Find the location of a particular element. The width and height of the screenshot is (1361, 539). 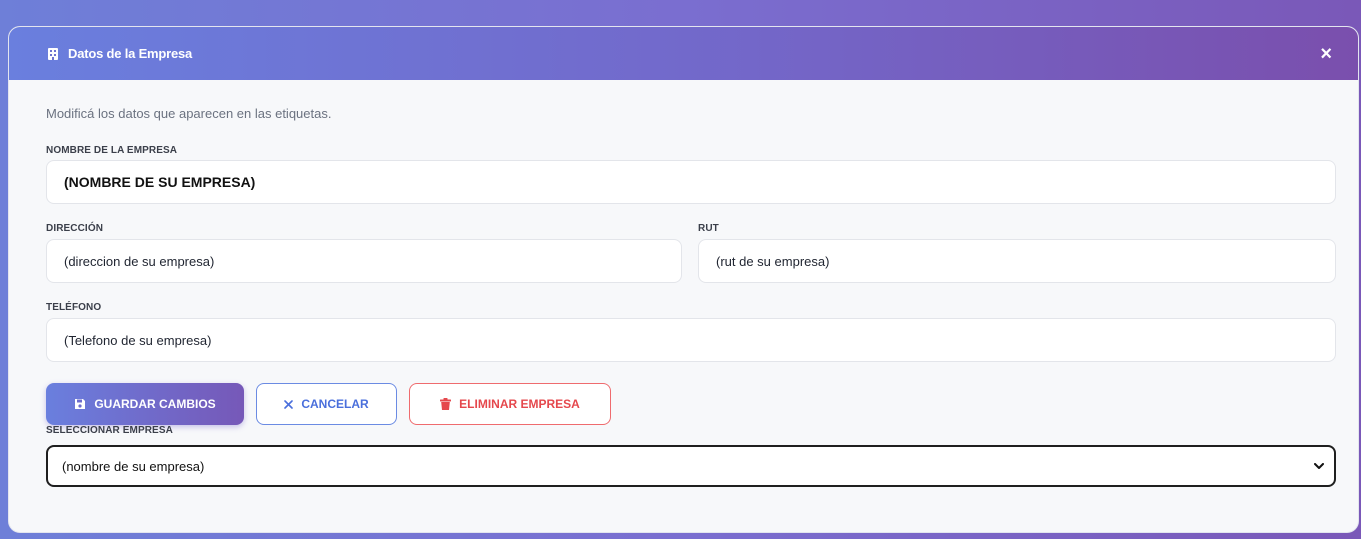

direccion-label: DIRECCIÓN is located at coordinates (75, 228).